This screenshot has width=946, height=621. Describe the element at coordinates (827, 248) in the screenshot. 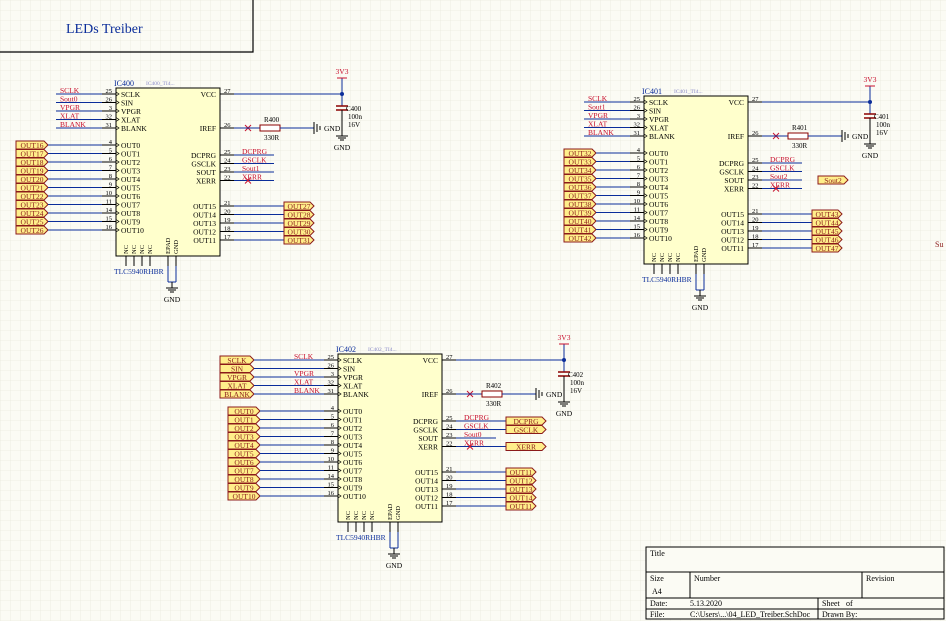

I see `port-label: OUT47` at that location.